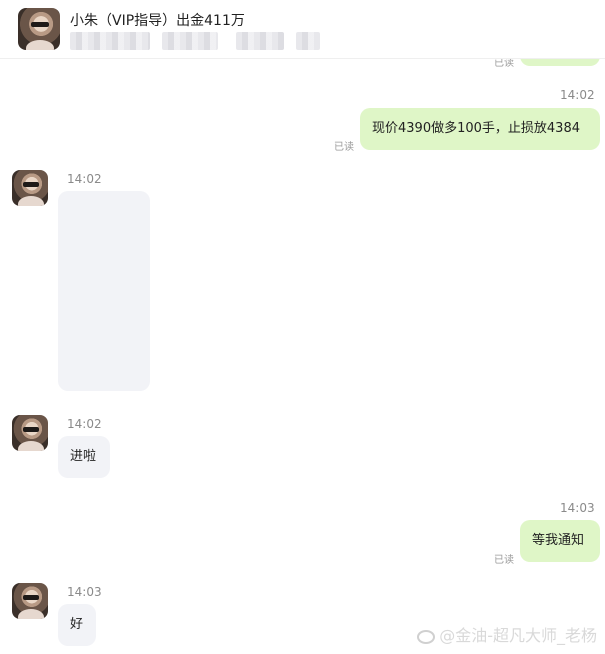 This screenshot has width=605, height=654. I want to click on watermark: @金油-超凡大师_老杨, so click(507, 634).